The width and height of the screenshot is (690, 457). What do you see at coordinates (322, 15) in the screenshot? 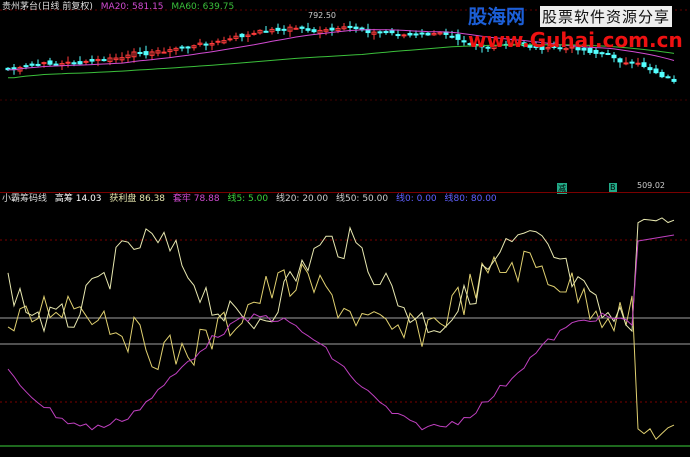
I see `high-price-label: 792.50` at bounding box center [322, 15].